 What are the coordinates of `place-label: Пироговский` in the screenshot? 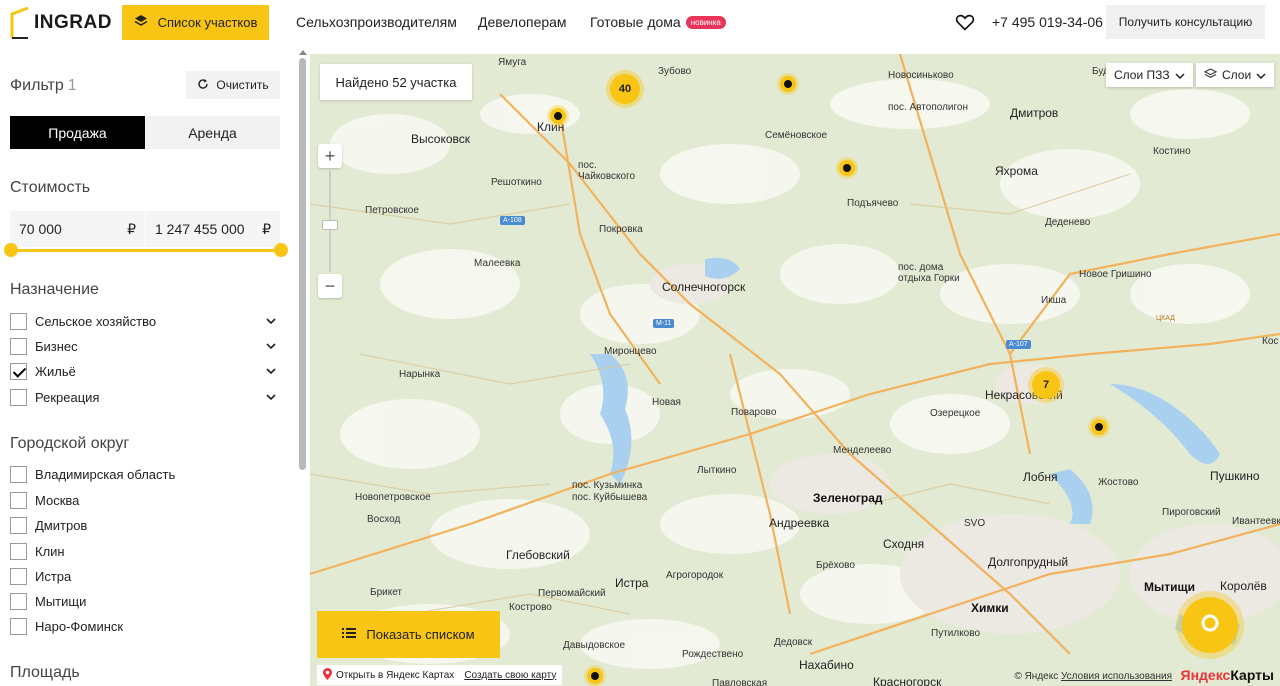 It's located at (1191, 512).